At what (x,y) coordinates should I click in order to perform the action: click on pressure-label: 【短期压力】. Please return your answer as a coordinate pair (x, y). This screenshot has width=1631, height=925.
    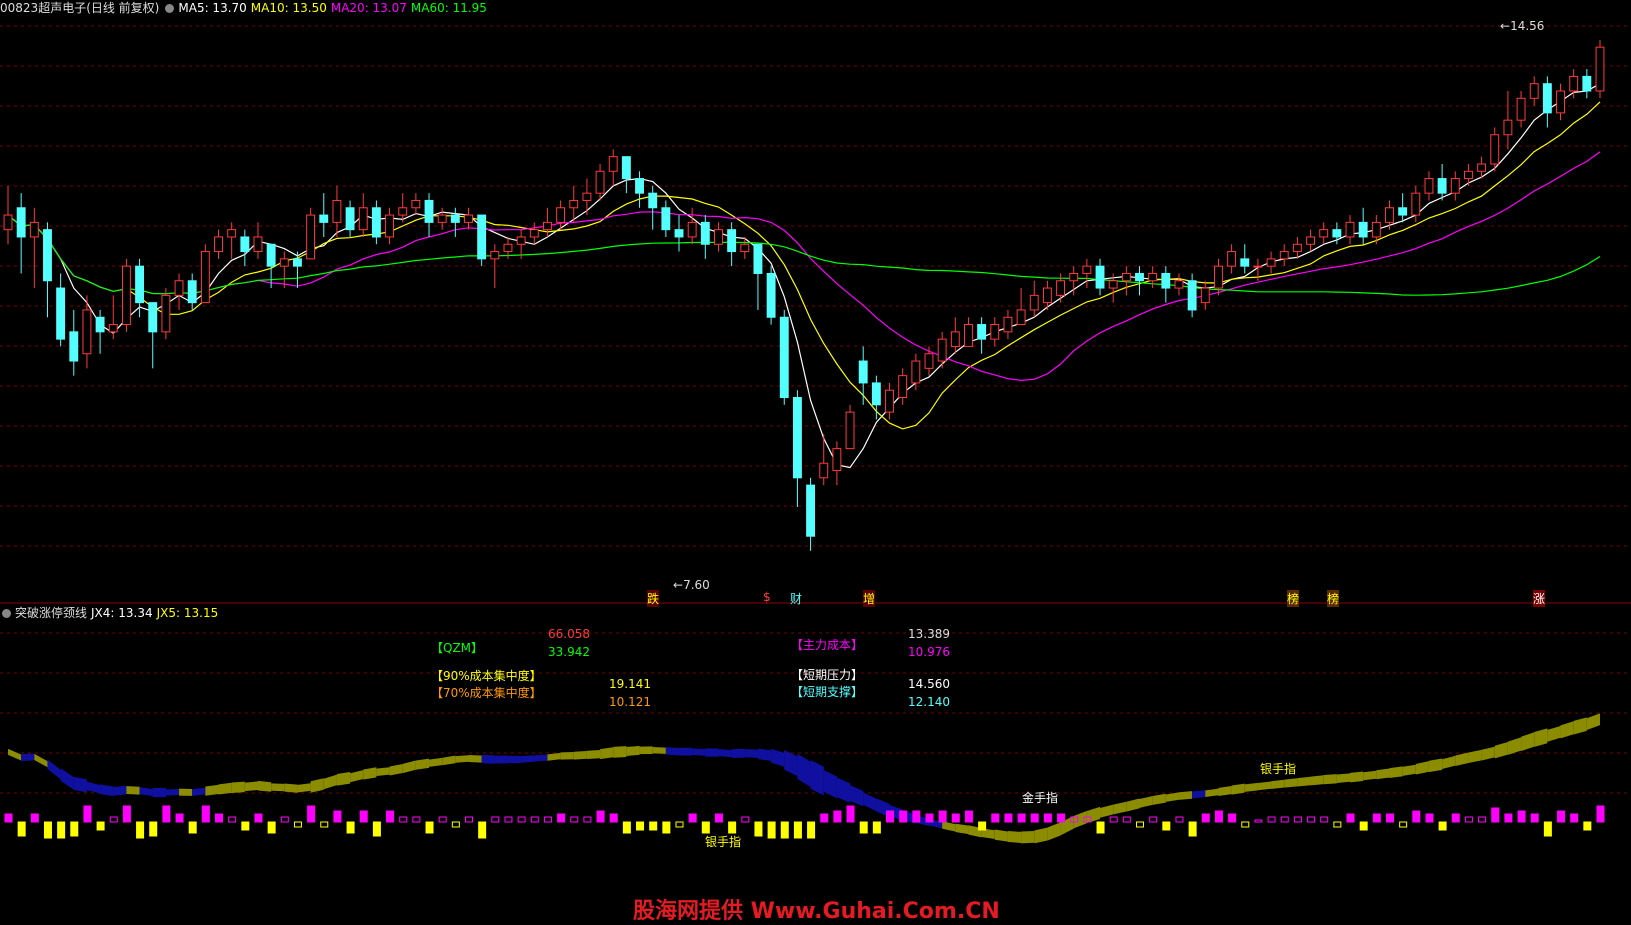
    Looking at the image, I should click on (827, 675).